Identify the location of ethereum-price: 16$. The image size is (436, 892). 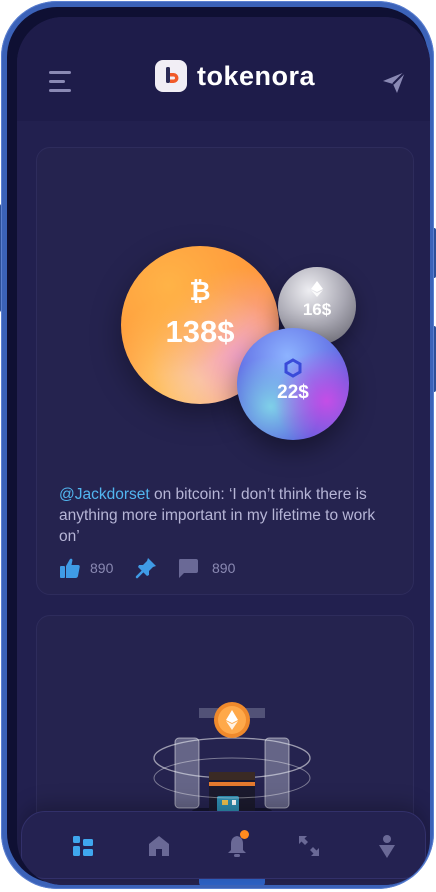
(317, 309).